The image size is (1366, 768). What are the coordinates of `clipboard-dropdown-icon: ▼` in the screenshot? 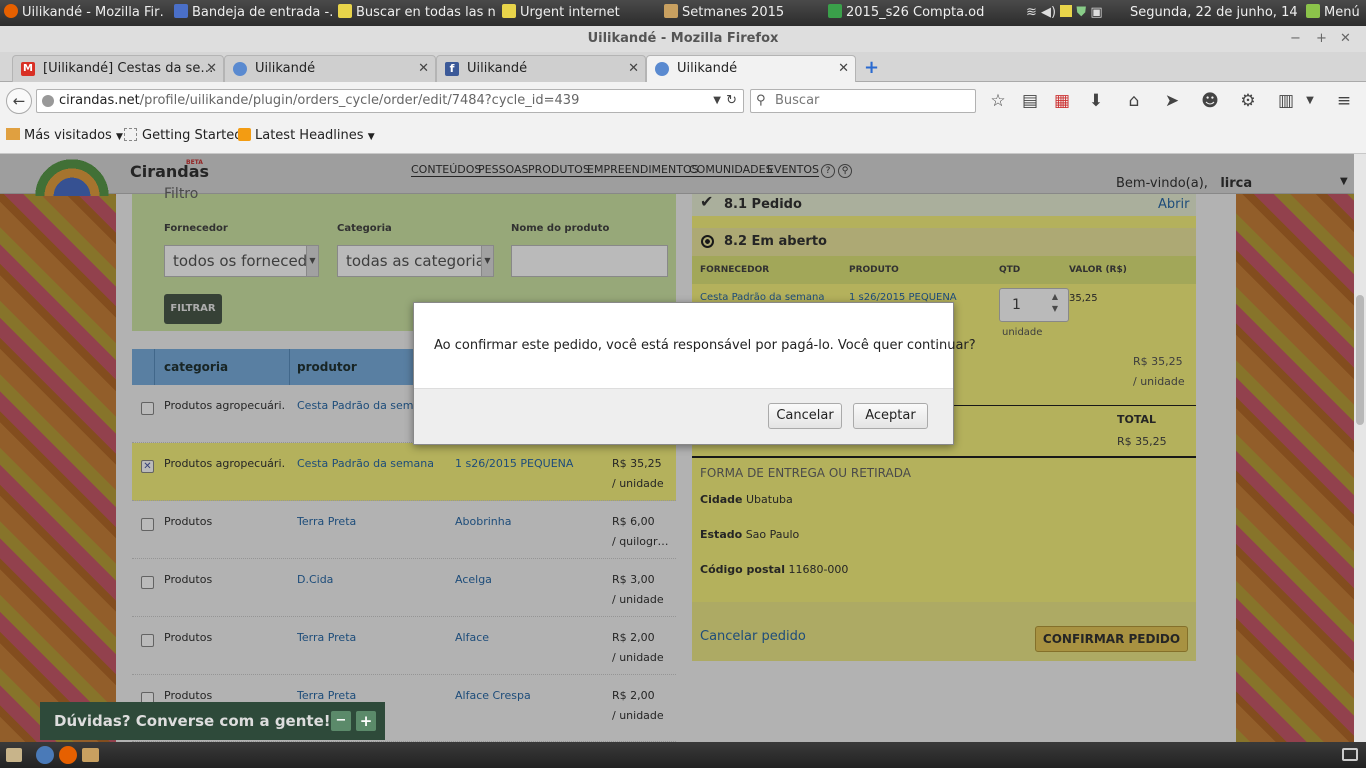 It's located at (1310, 101).